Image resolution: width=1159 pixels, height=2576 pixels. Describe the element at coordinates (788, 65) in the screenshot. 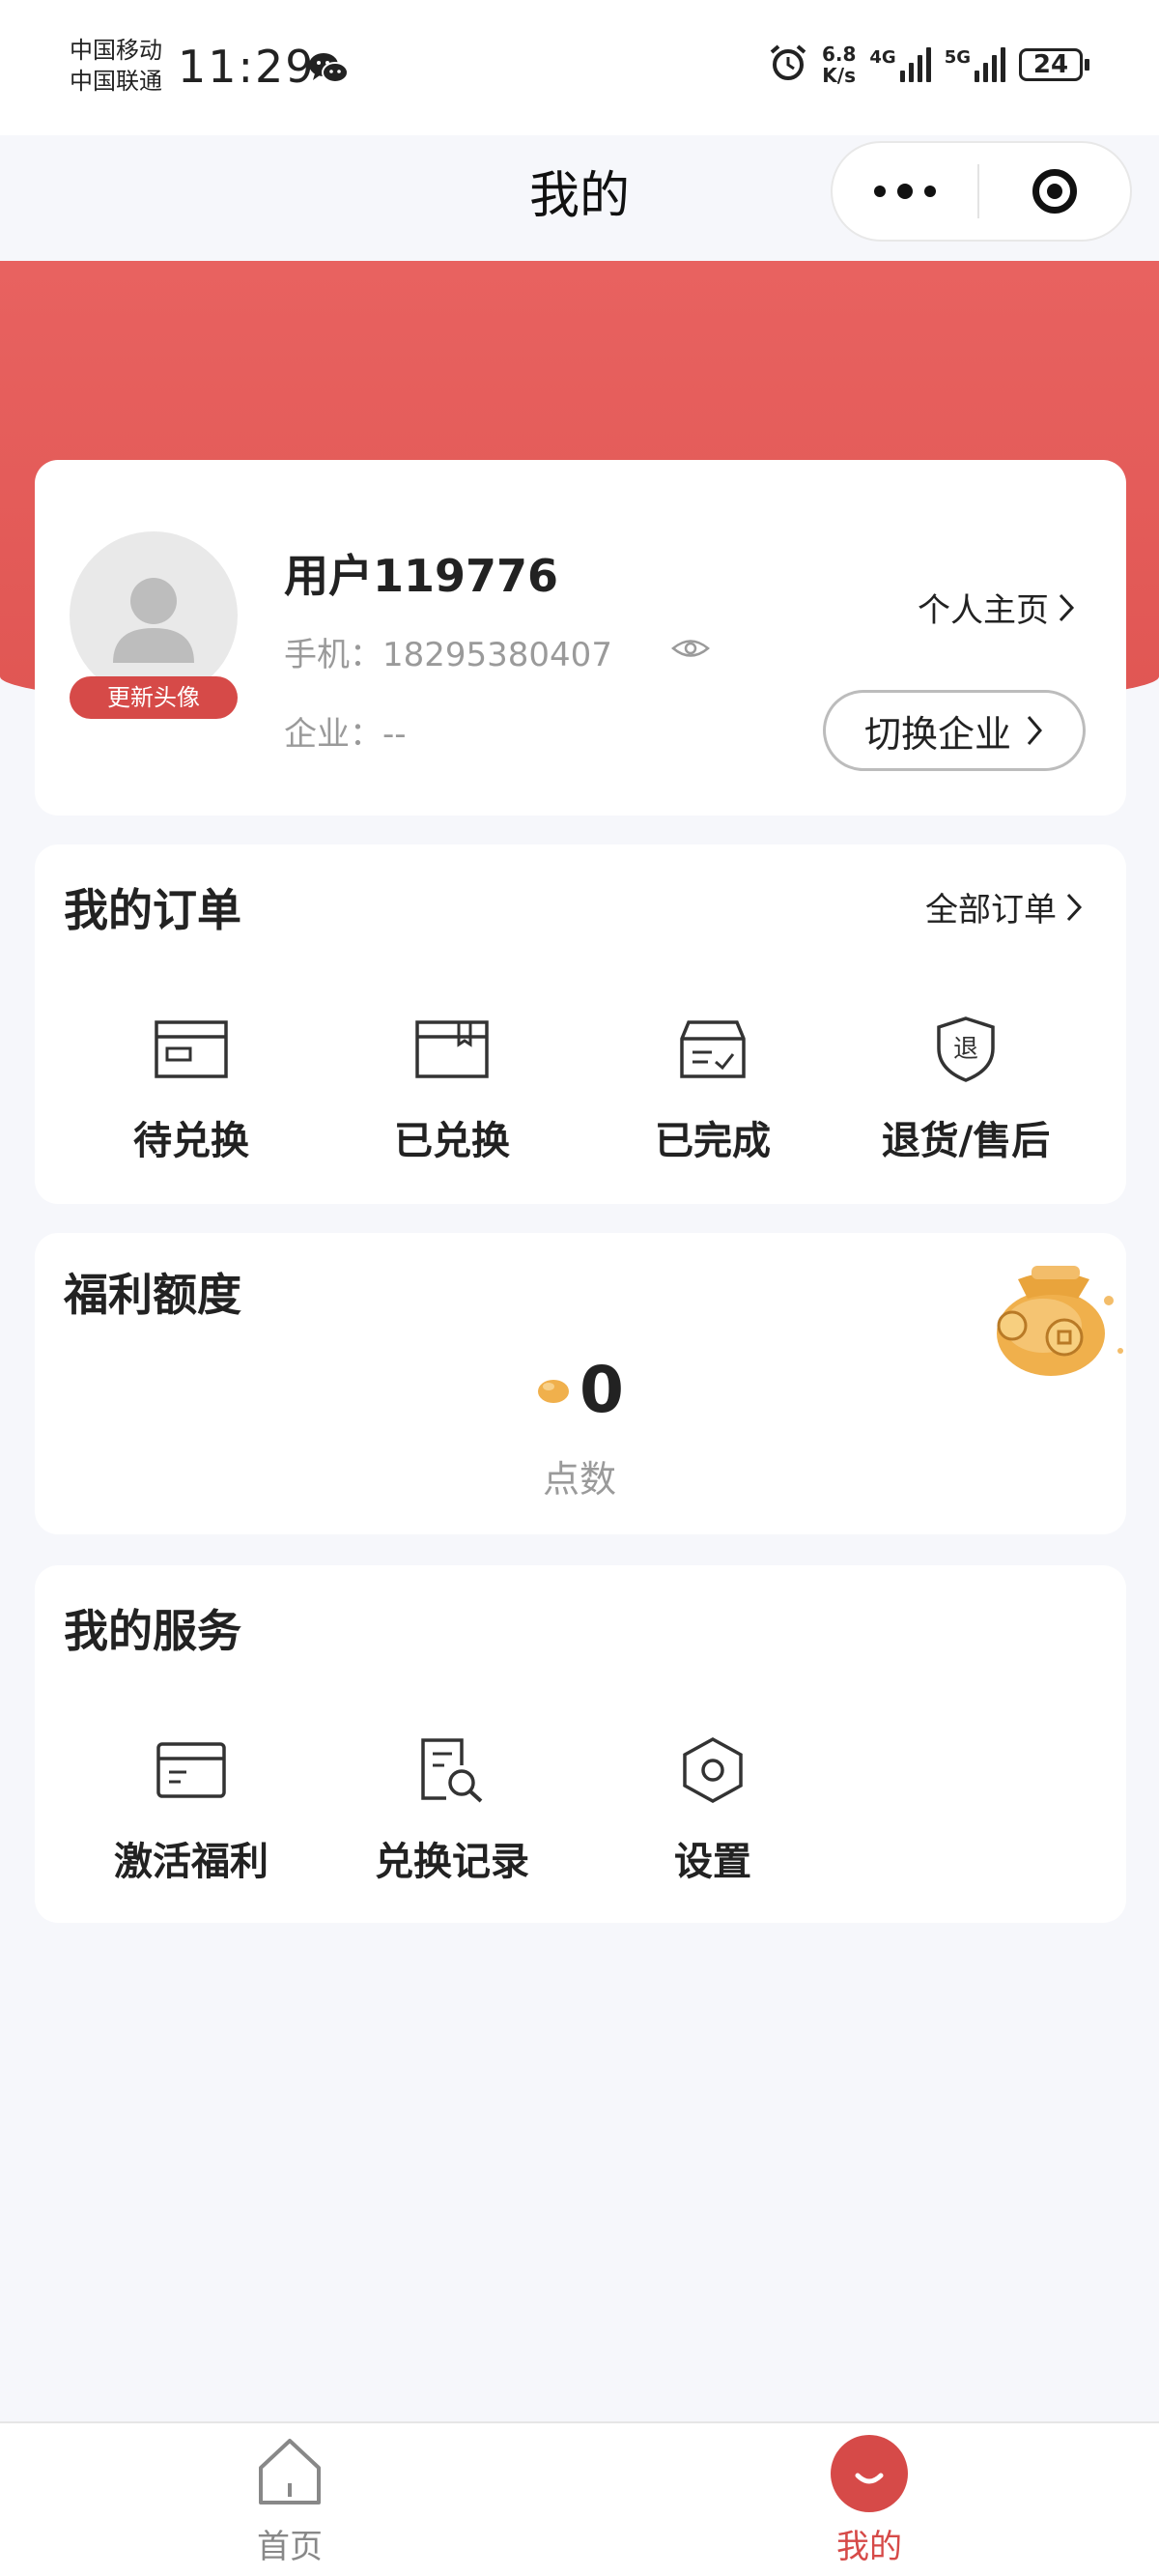

I see `alarm-icon` at that location.